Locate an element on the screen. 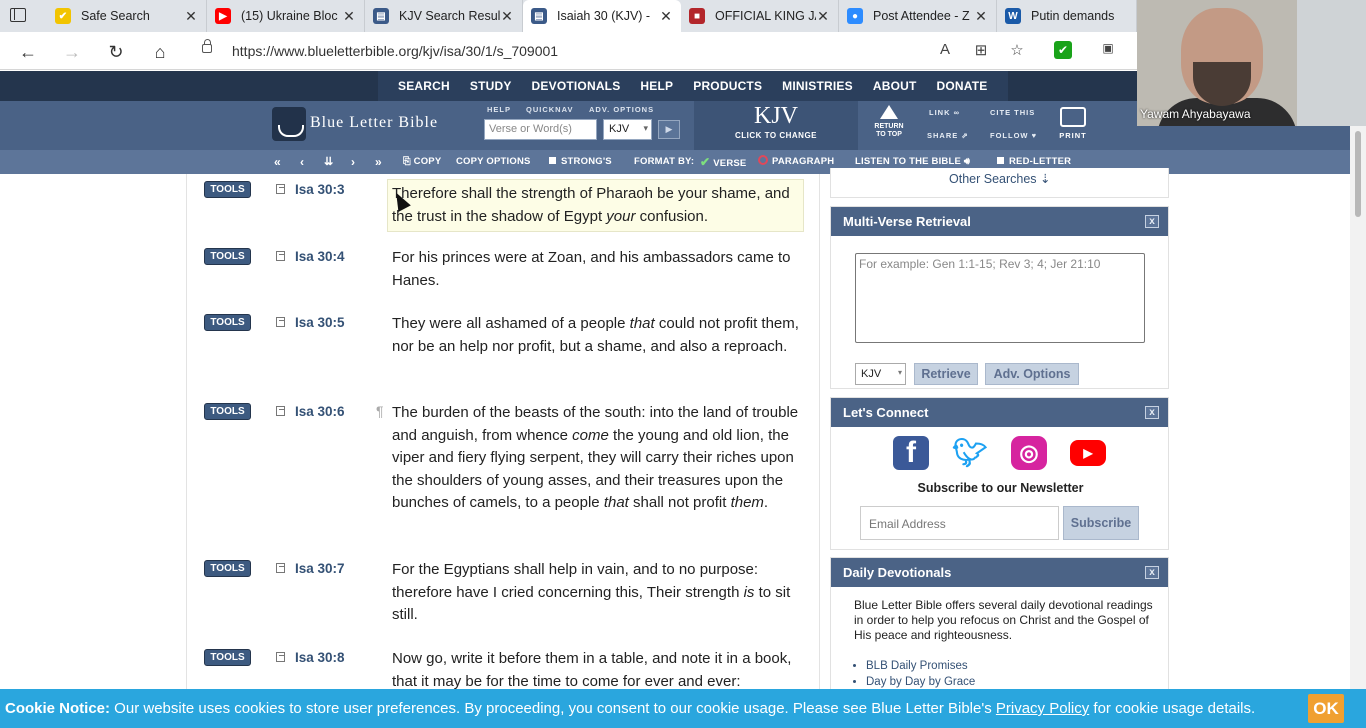  copy-options-button: COPY OPTIONS is located at coordinates (493, 162).